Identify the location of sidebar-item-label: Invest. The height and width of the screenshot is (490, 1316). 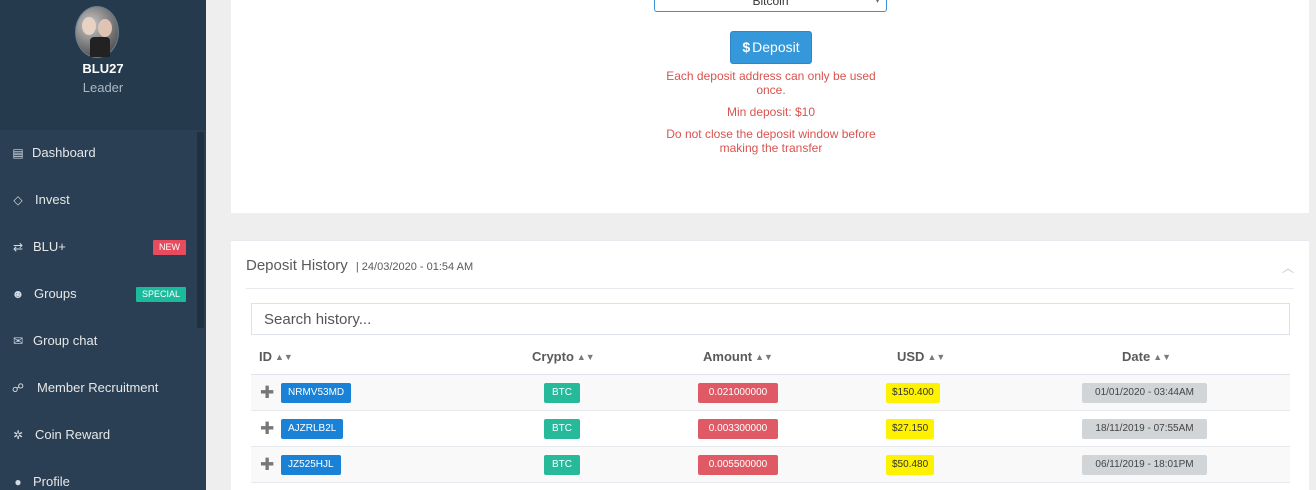
(52, 199).